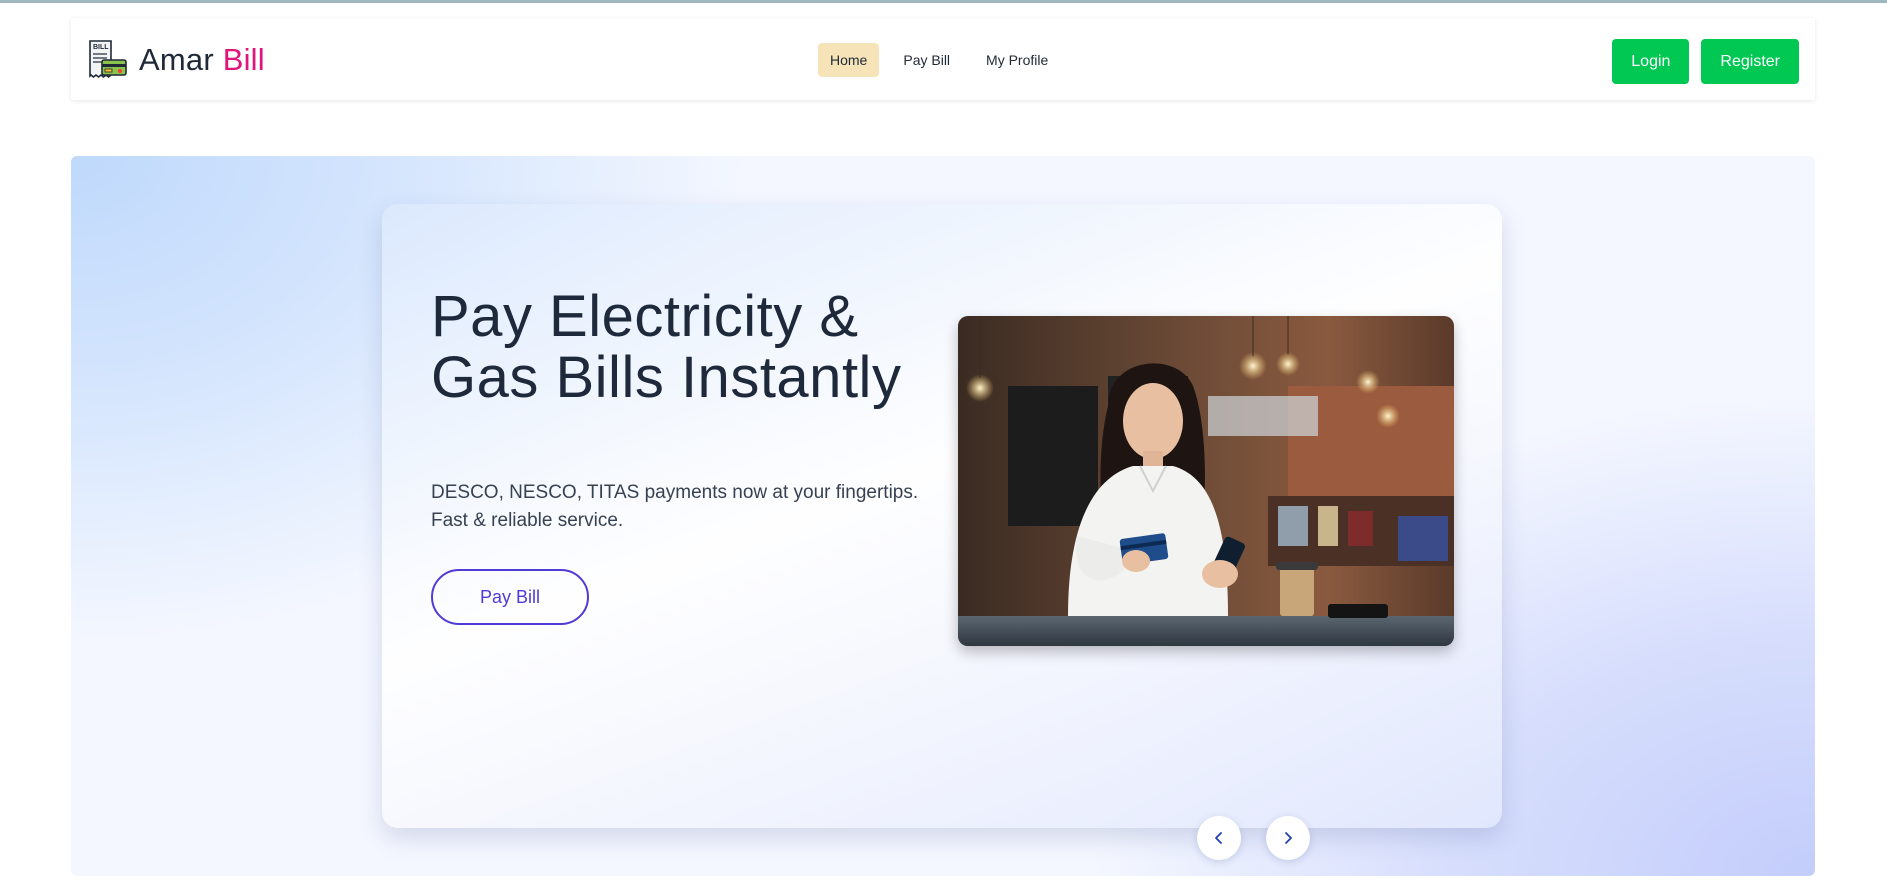 The image size is (1887, 883). I want to click on carousel-prev-button, so click(1219, 838).